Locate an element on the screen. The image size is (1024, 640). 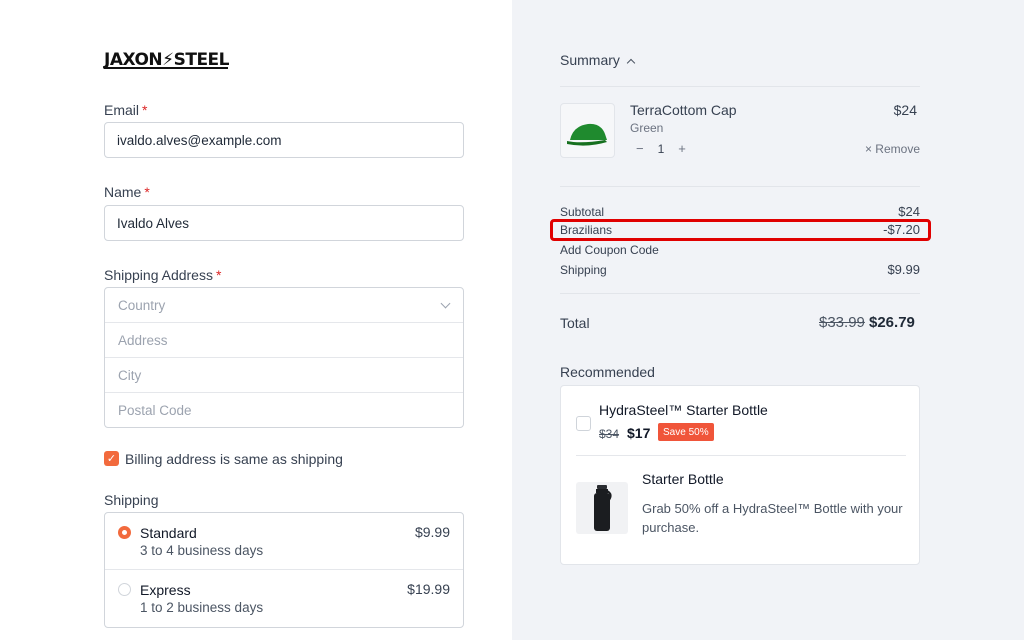
billing-same-checkbox: ✓ is located at coordinates (111, 458).